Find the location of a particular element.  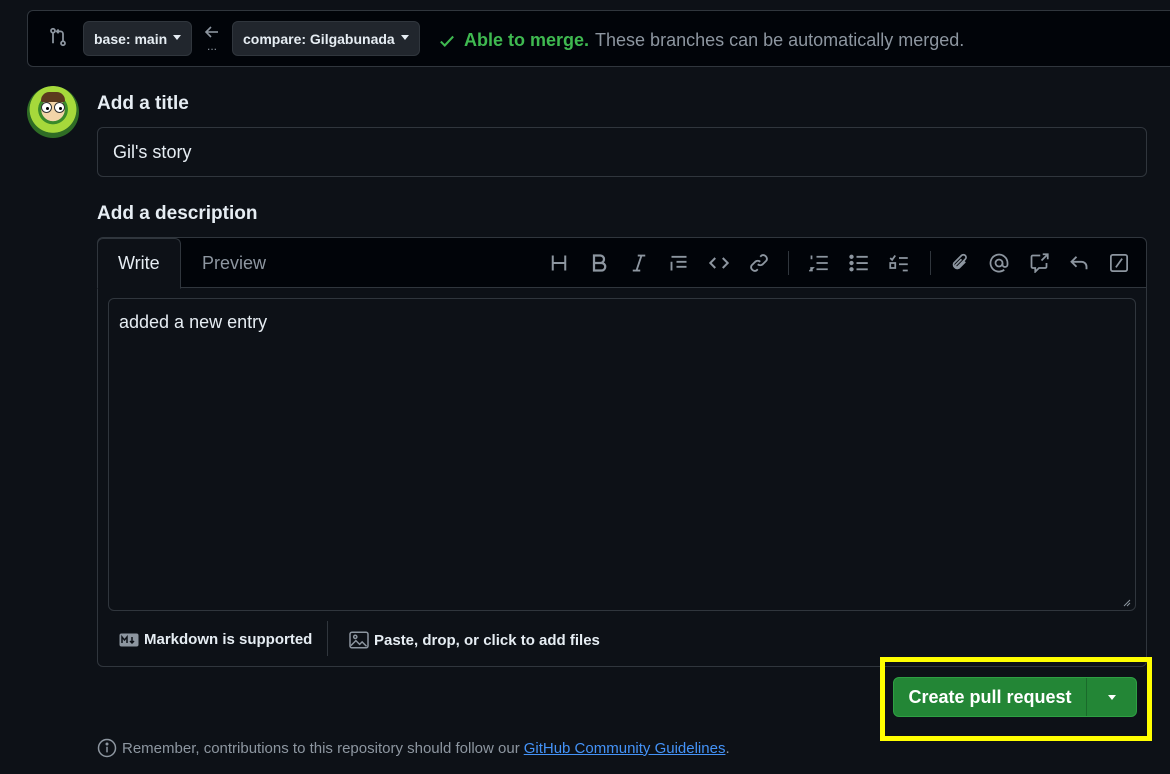

numbered-list-icon is located at coordinates (819, 263).